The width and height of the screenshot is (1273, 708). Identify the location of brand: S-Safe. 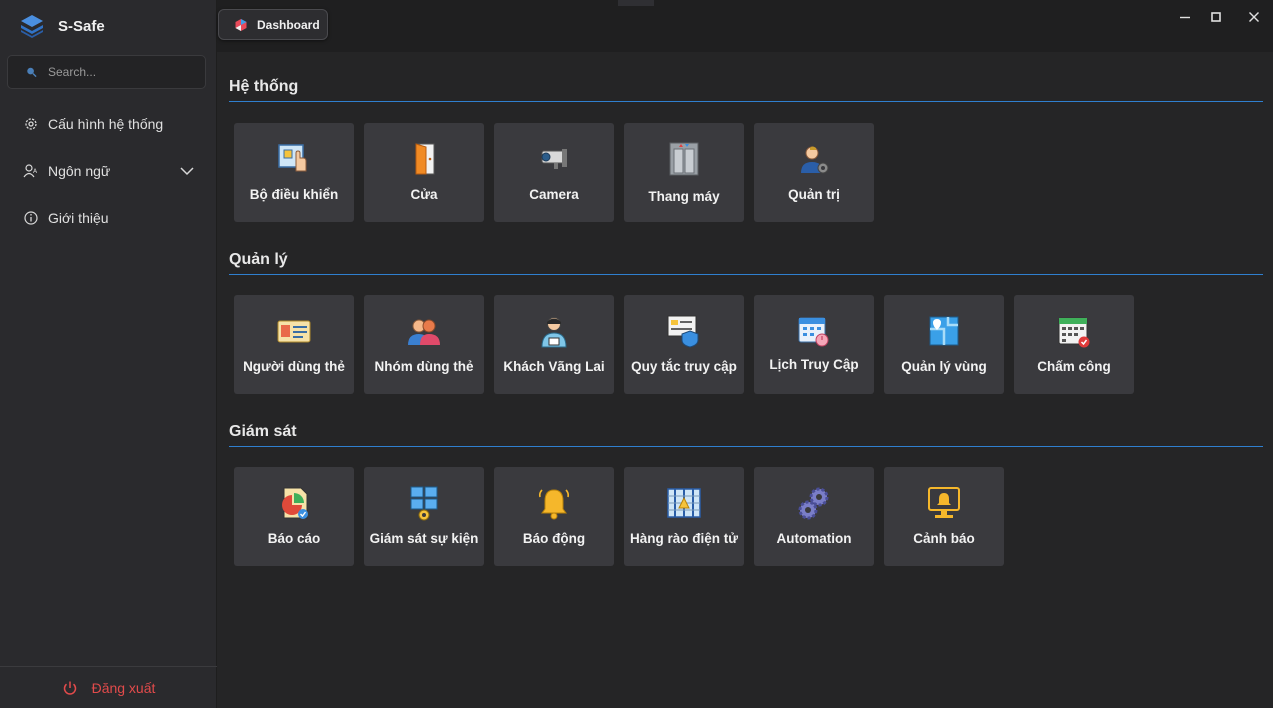
(61, 26).